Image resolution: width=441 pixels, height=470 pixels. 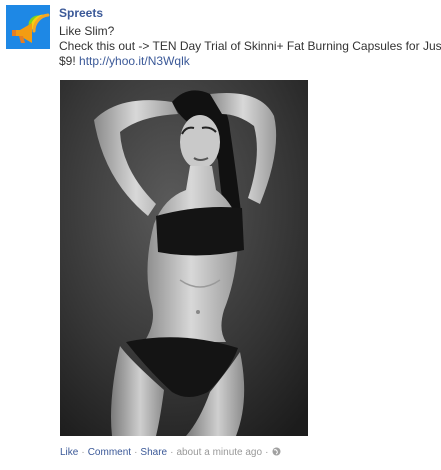 What do you see at coordinates (69, 452) in the screenshot?
I see `like-link: Like` at bounding box center [69, 452].